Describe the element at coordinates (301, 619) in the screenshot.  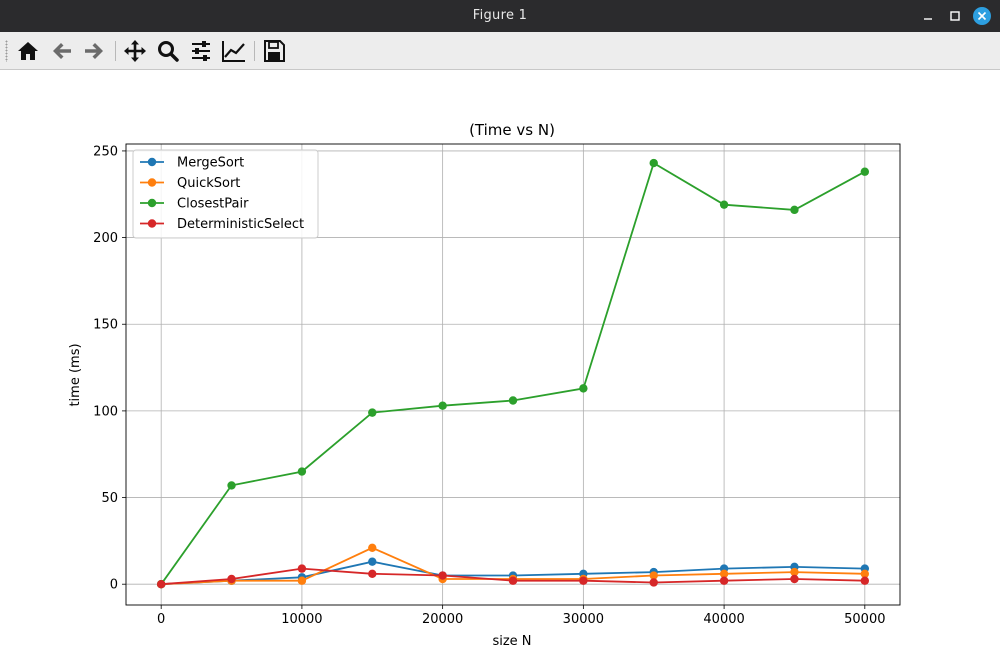
I see `x-tick-label: 10000` at that location.